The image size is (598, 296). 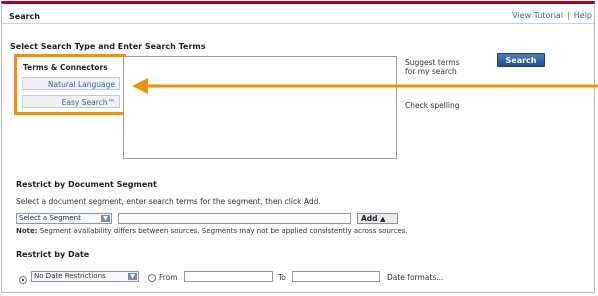 What do you see at coordinates (71, 67) in the screenshot?
I see `search-type-terms-connectors: Terms & Connectors` at bounding box center [71, 67].